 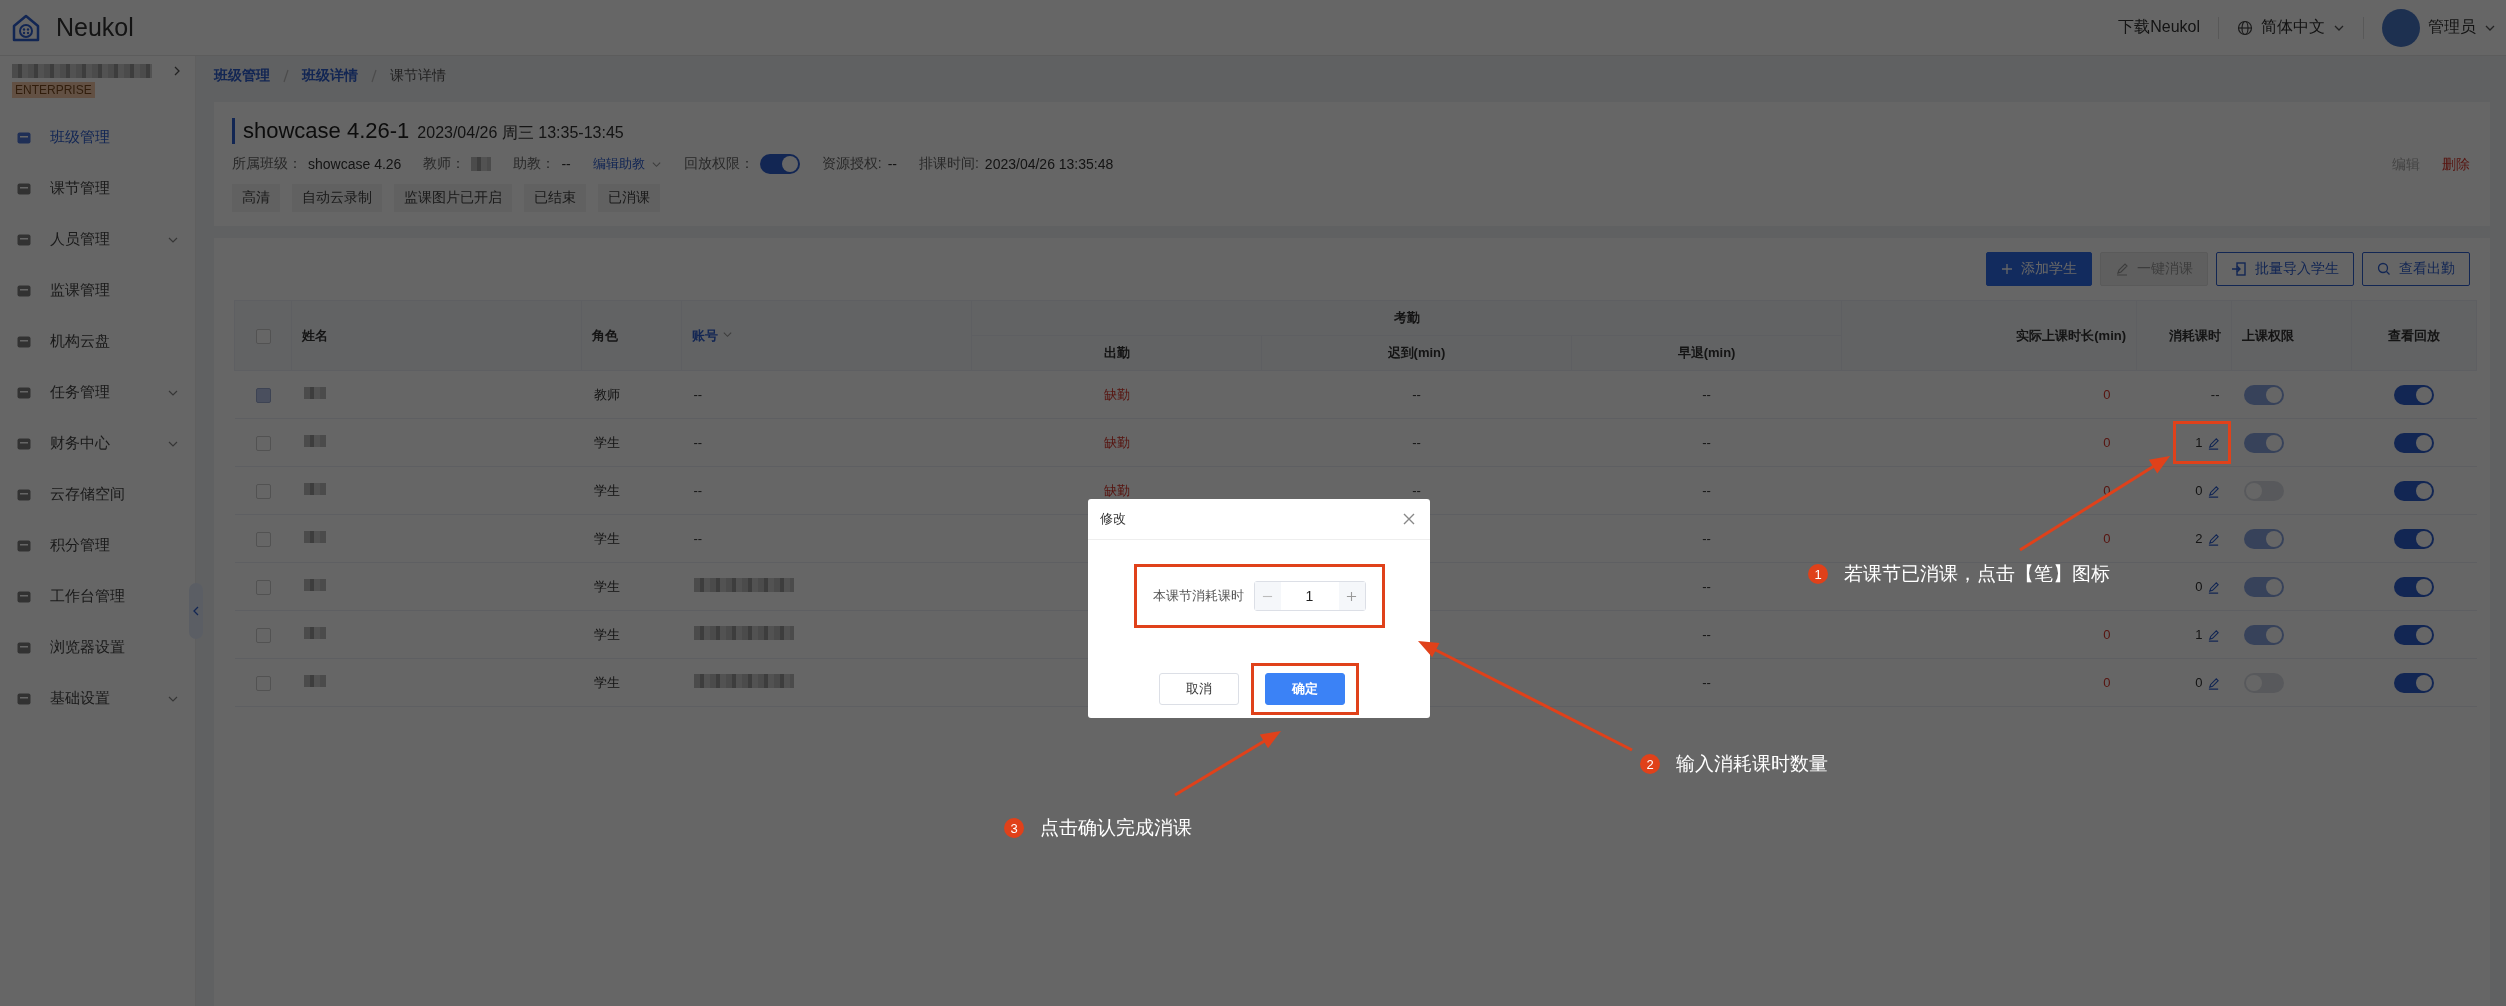 What do you see at coordinates (2452, 27) in the screenshot?
I see `user-menu: 管理员` at bounding box center [2452, 27].